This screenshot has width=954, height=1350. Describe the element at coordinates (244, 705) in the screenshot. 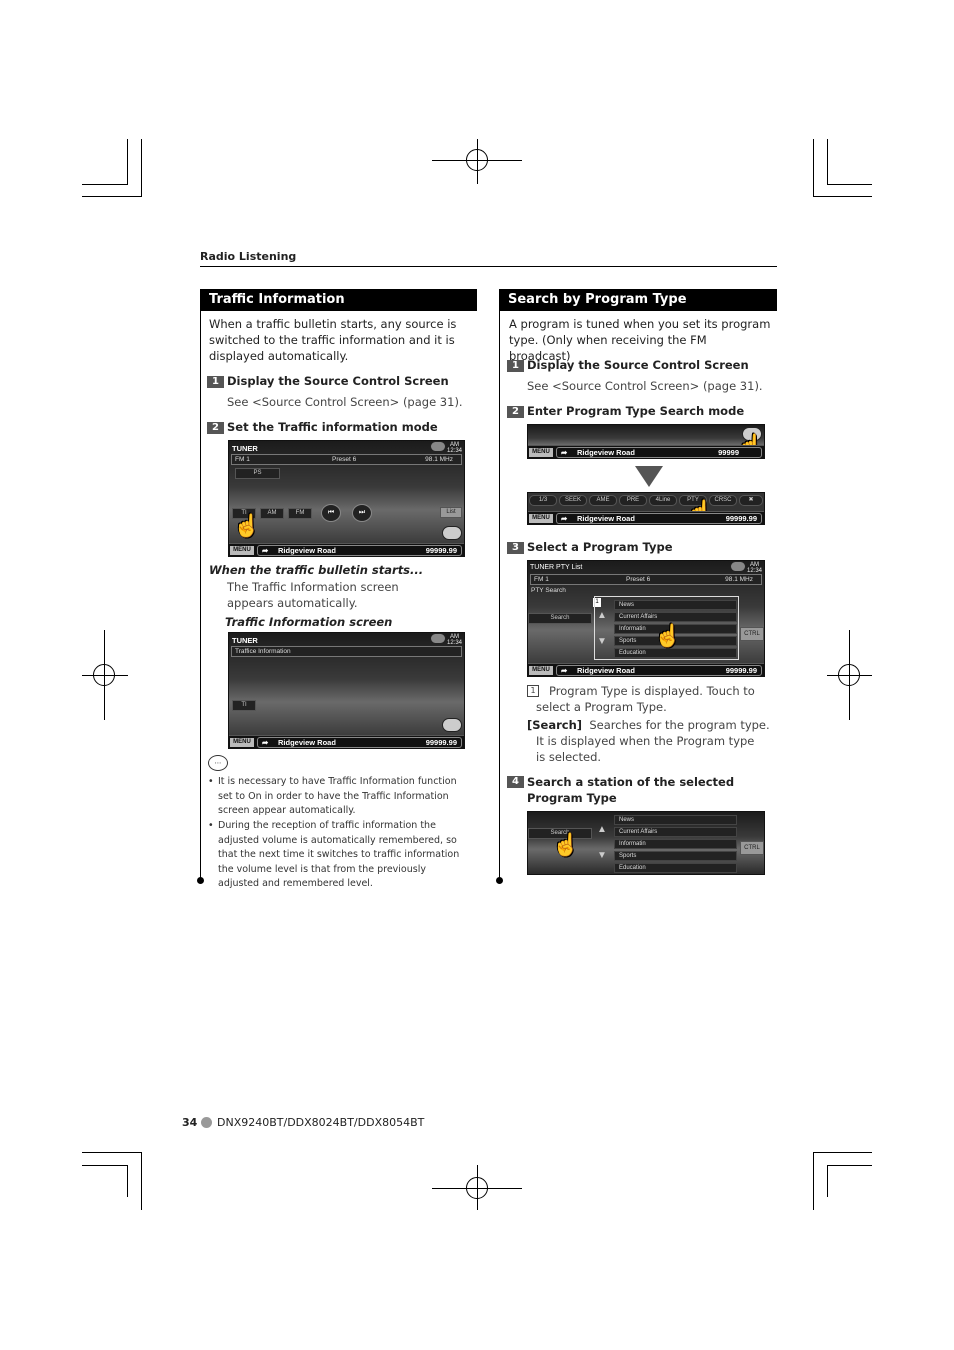

I see `ti-button: TI` at that location.